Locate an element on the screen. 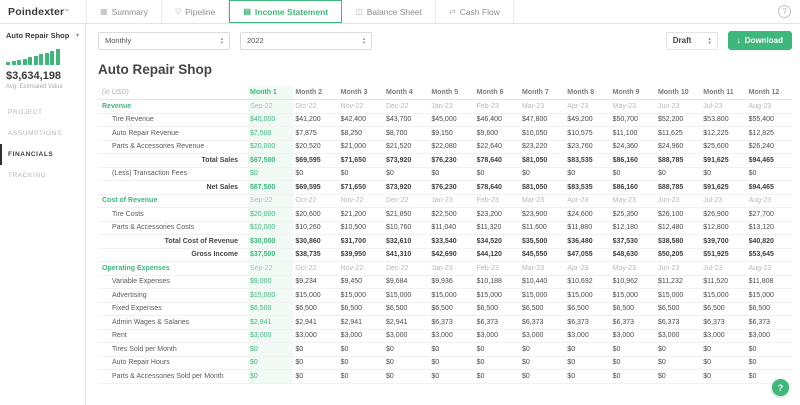  value-cell: $15,000 is located at coordinates (452, 295).